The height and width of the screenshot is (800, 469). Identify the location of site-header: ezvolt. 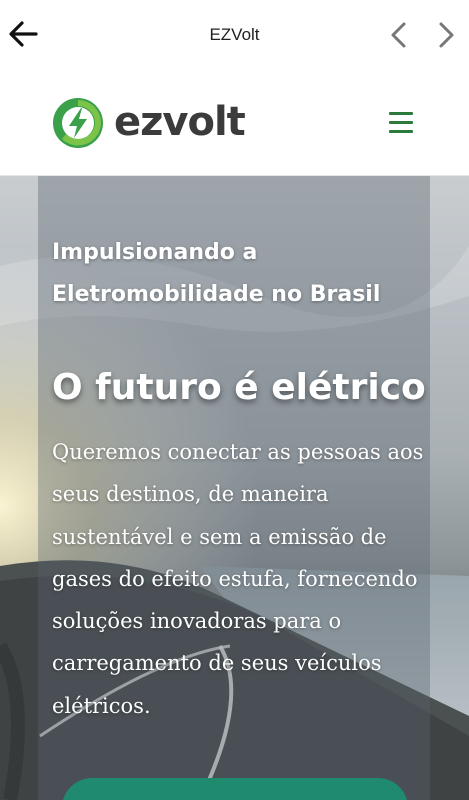
(234, 123).